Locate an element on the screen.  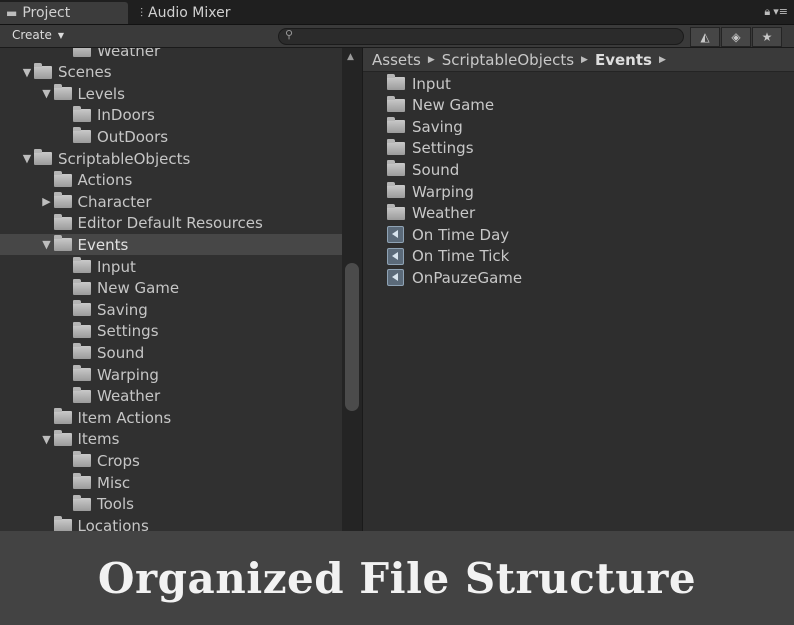
tree-item-label: Misc is located at coordinates (114, 482).